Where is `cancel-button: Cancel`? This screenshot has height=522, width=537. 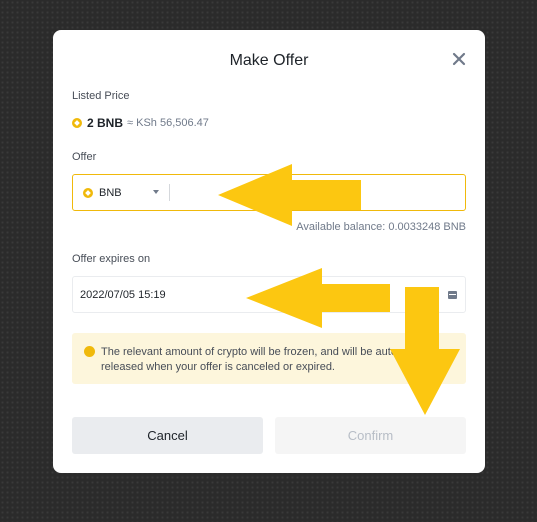 cancel-button: Cancel is located at coordinates (167, 435).